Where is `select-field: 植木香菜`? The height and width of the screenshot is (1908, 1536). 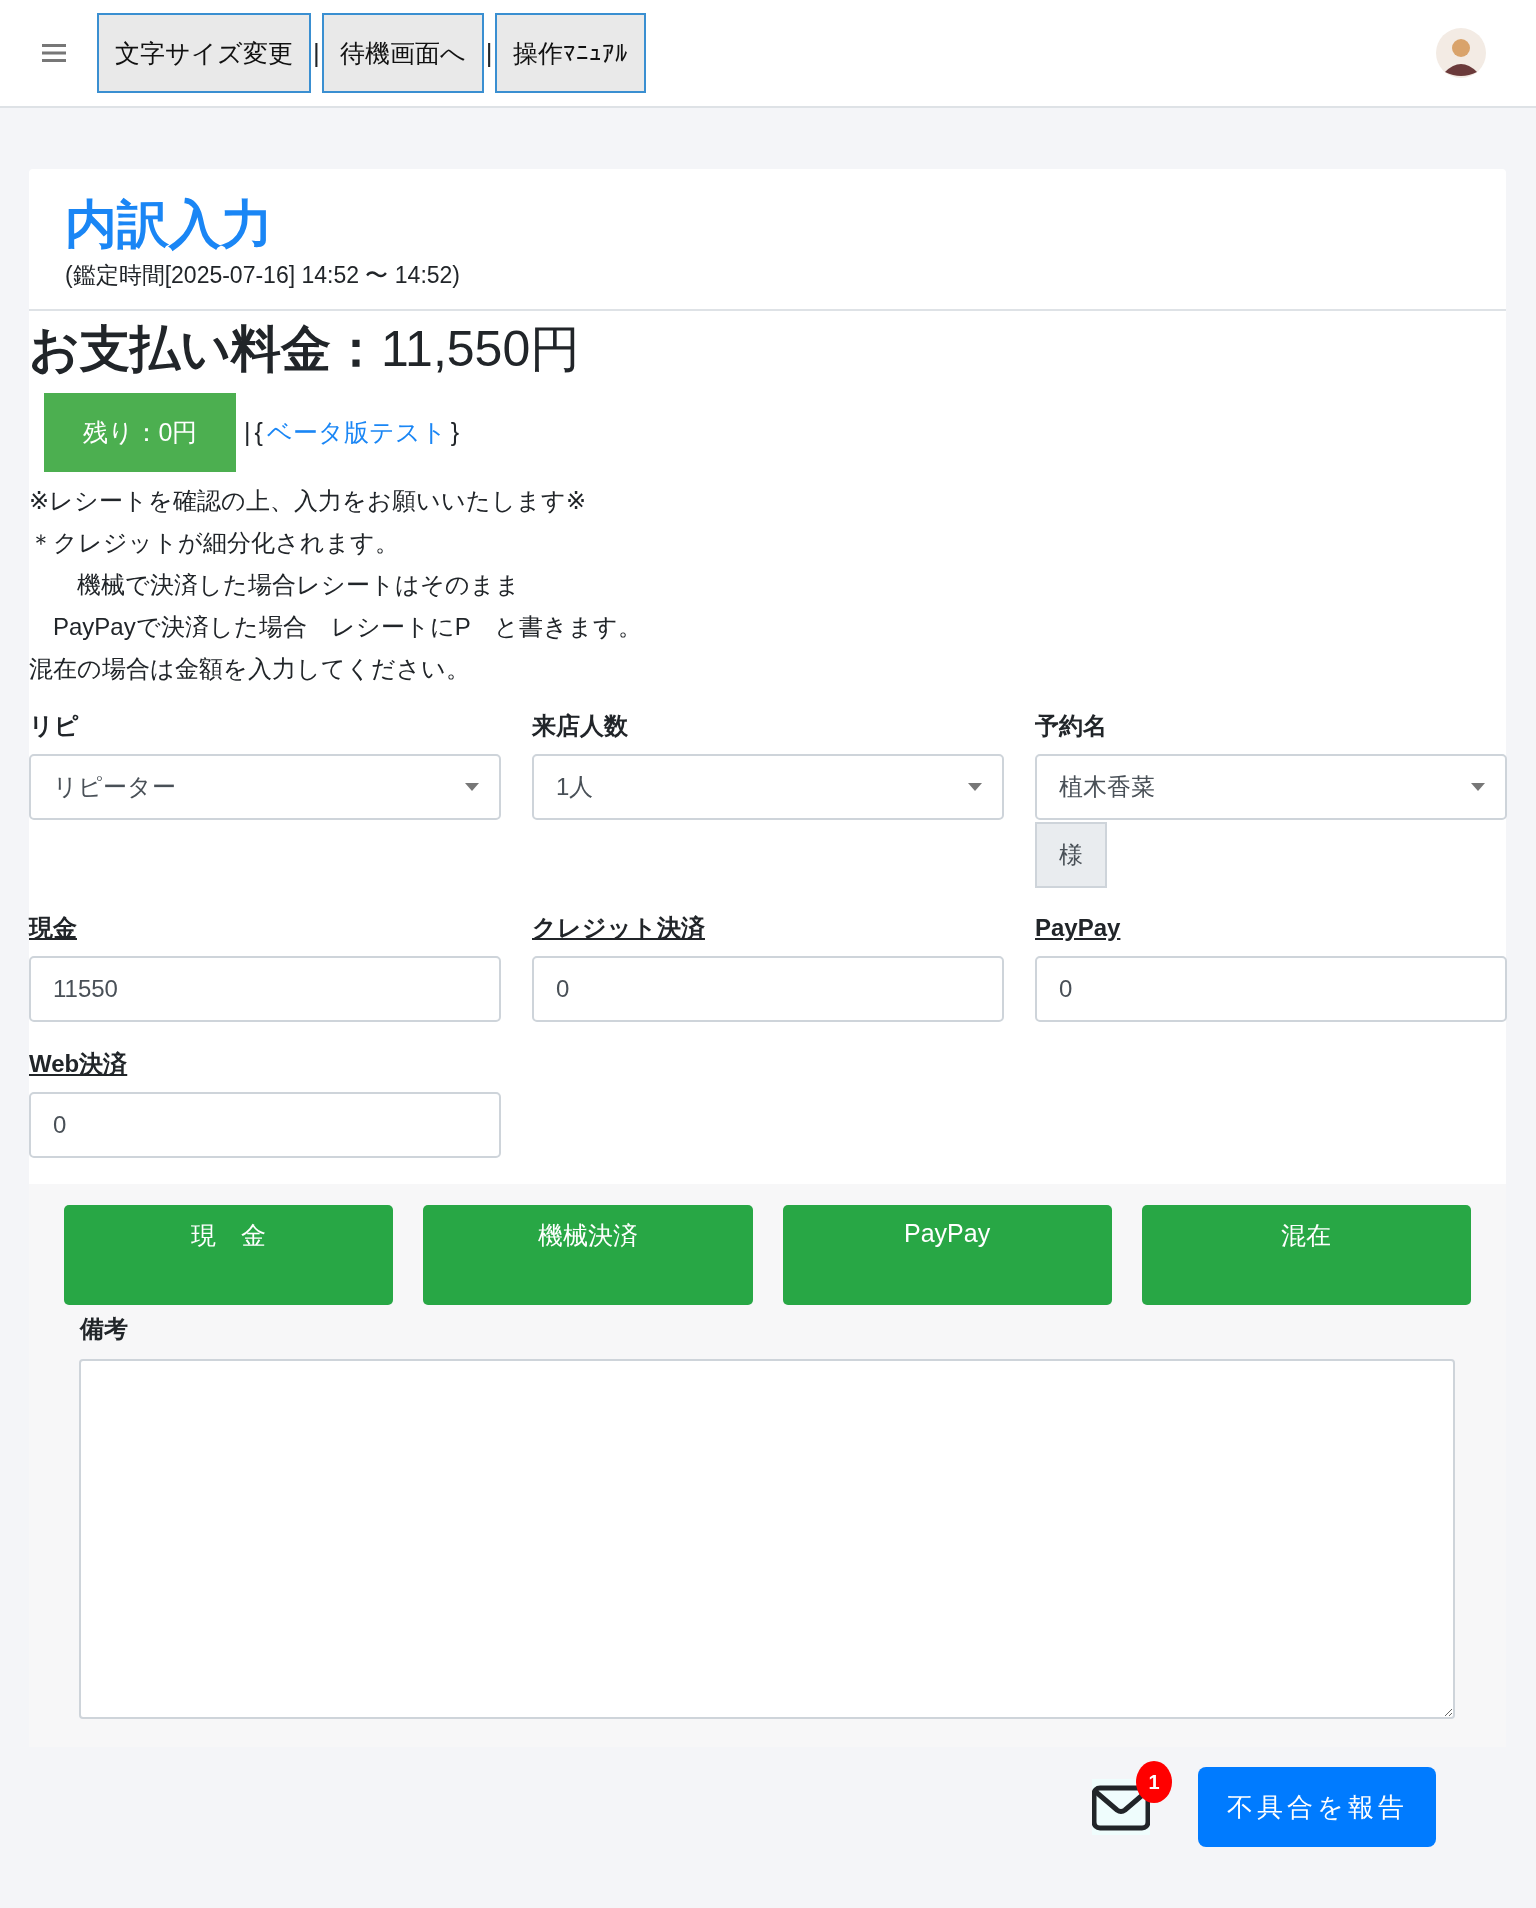 select-field: 植木香菜 is located at coordinates (1271, 787).